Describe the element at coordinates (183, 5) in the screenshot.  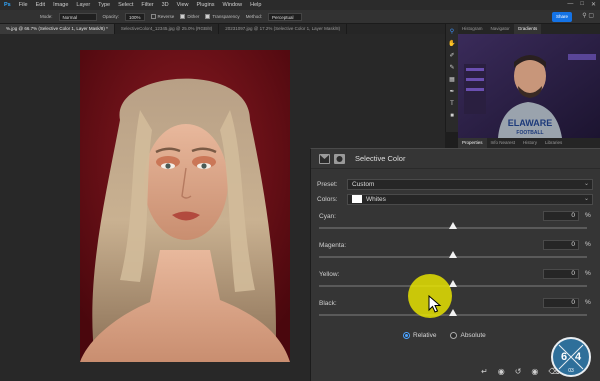
I see `menu-view: View` at that location.